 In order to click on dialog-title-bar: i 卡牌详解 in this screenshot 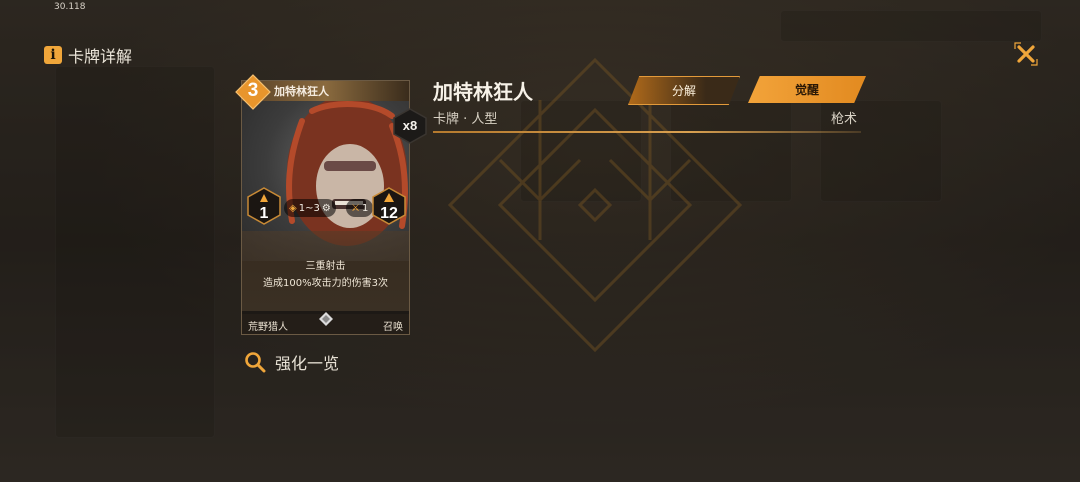, I will do `click(88, 55)`.